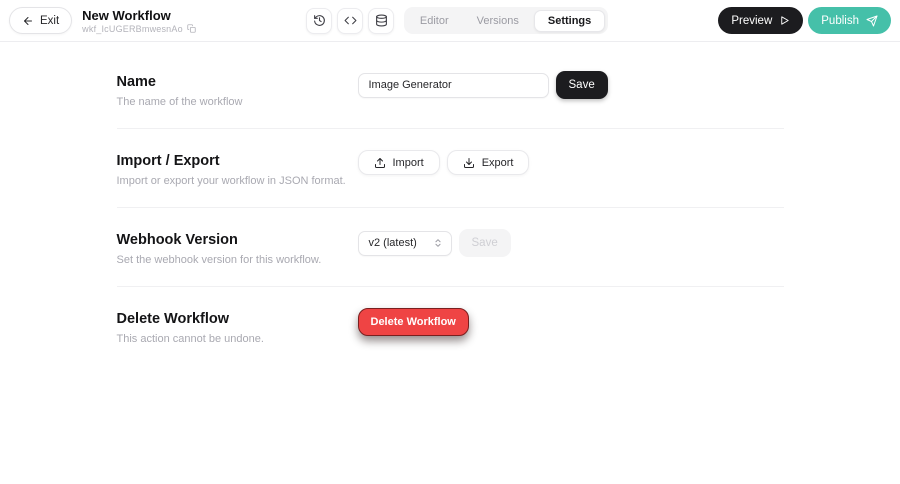 The width and height of the screenshot is (900, 484). Describe the element at coordinates (132, 28) in the screenshot. I see `workflow-id: wkf_IcUGERBmwesnAo` at that location.